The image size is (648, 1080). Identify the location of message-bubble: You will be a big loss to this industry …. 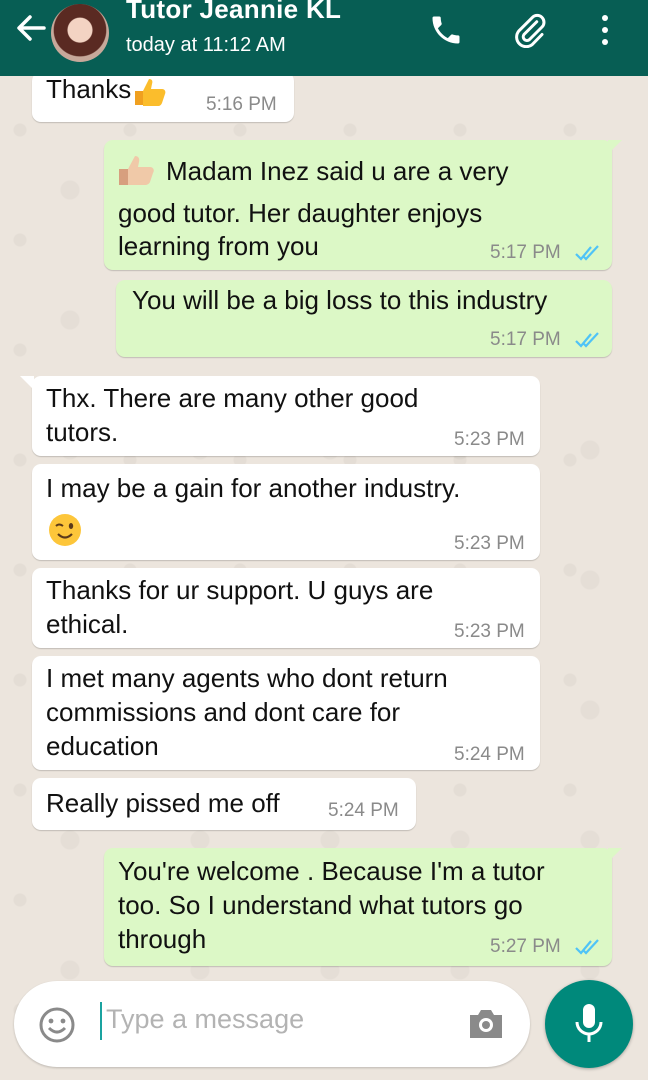
(364, 318).